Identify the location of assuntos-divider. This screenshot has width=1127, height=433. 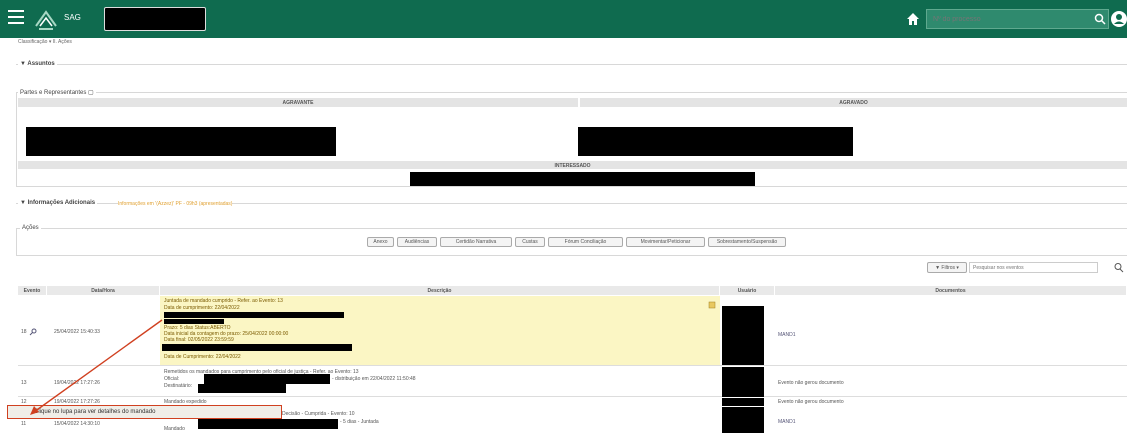
(571, 64).